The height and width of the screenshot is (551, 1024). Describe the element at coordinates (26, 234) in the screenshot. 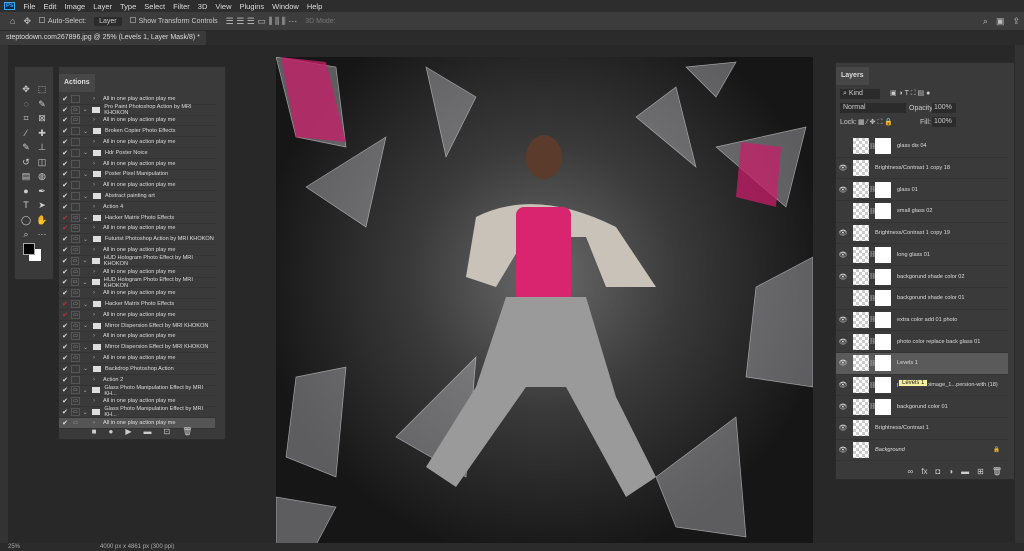

I see `zoom-tool-icon: ⌕` at that location.